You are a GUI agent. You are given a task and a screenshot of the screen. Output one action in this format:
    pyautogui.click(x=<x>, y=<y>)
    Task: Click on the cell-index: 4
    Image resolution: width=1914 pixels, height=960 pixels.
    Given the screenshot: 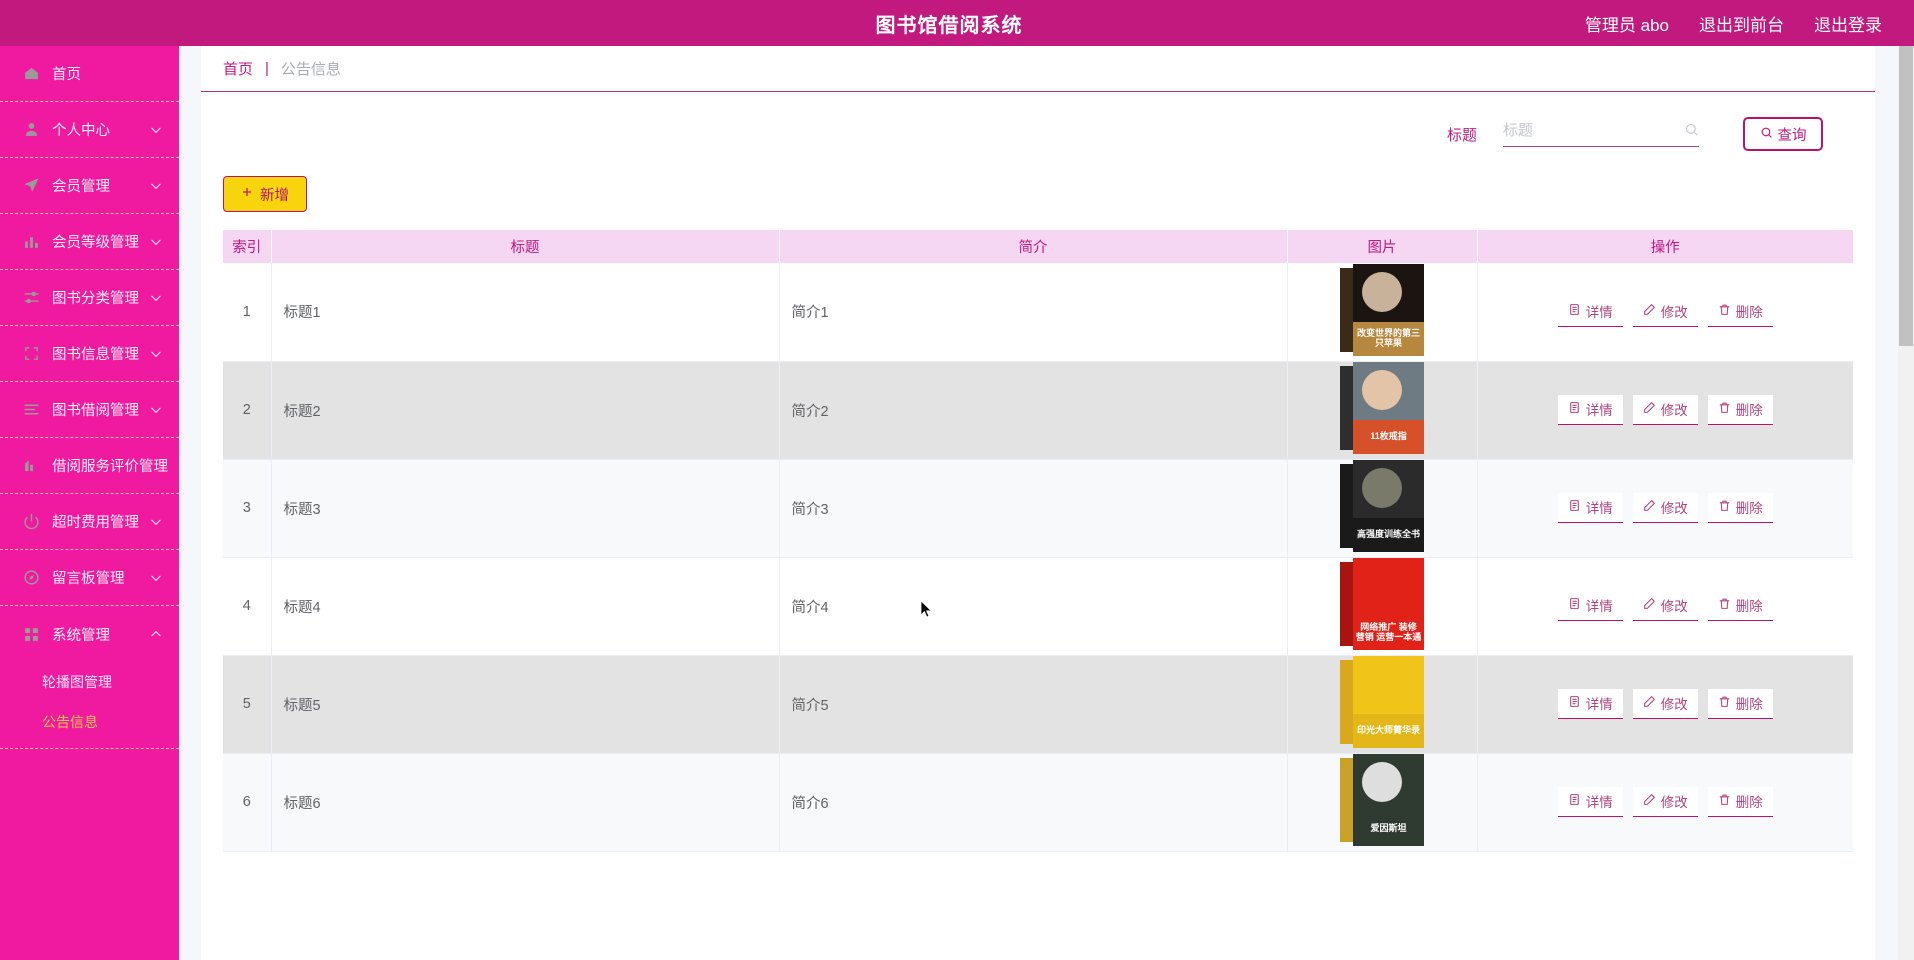 What is the action you would take?
    pyautogui.click(x=247, y=606)
    